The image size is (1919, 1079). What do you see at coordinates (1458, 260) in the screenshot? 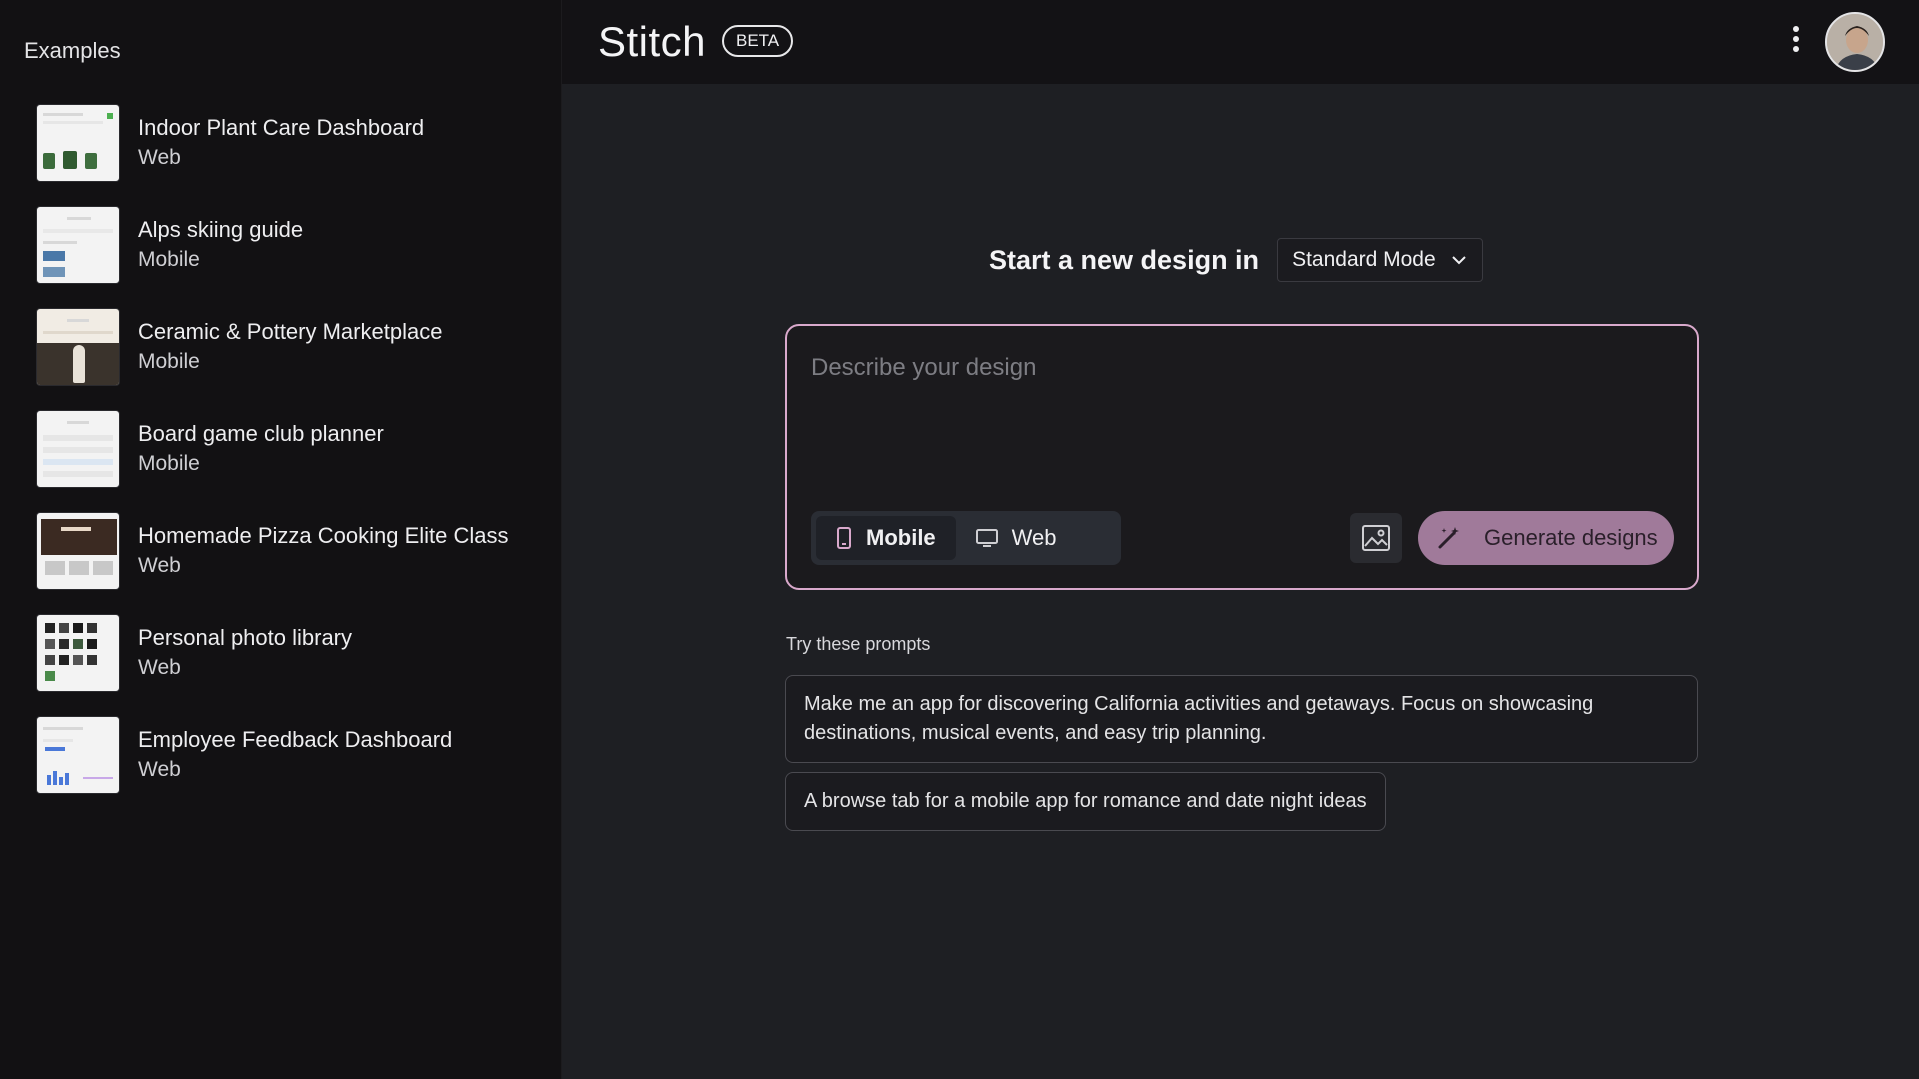
I see `chevron-down-icon` at bounding box center [1458, 260].